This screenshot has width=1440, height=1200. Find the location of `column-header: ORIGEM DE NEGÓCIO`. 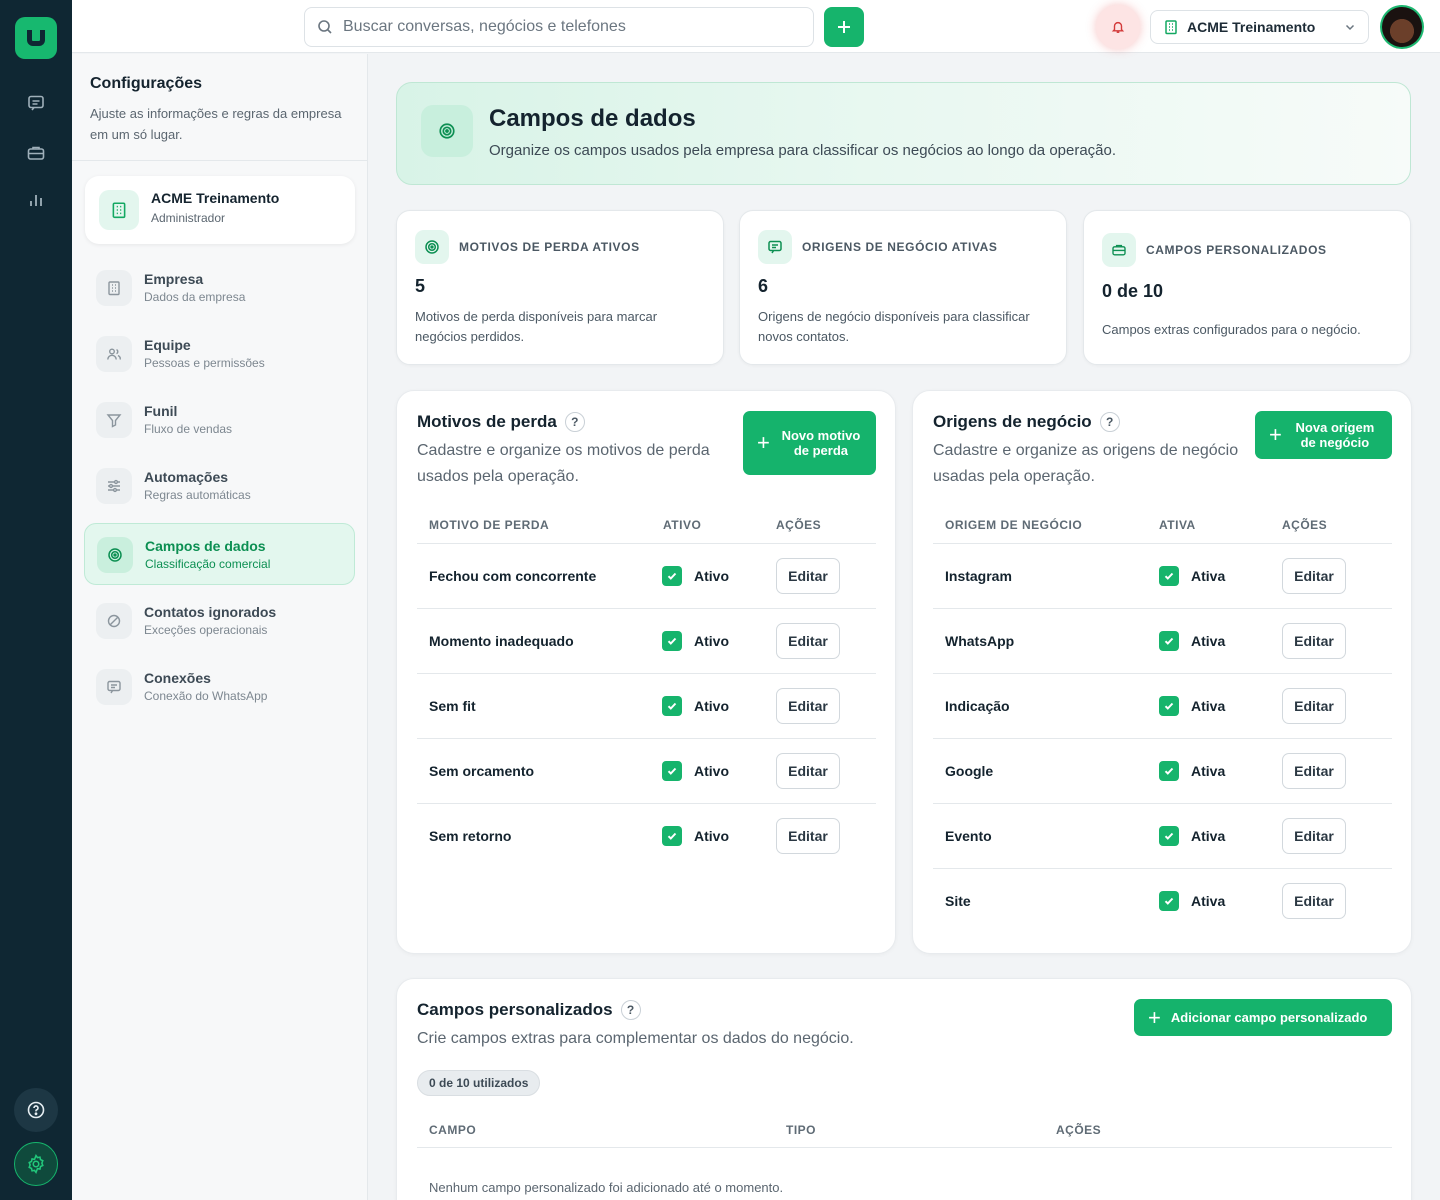

column-header: ORIGEM DE NEGÓCIO is located at coordinates (1013, 525).